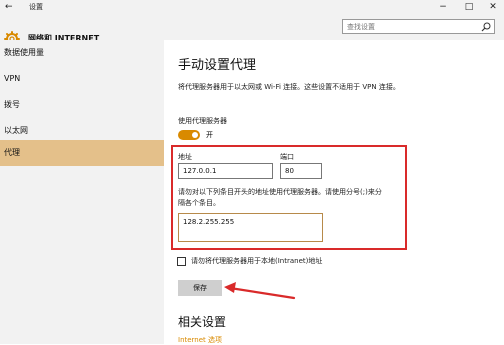 This screenshot has width=504, height=345. Describe the element at coordinates (250, 227) in the screenshot. I see `exceptions-field` at that location.